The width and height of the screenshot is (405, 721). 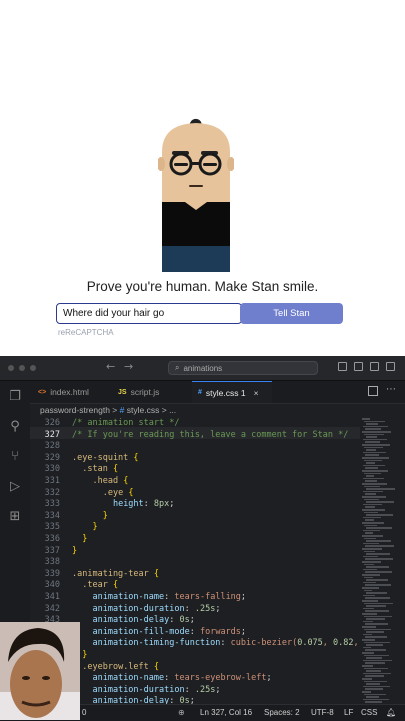 I want to click on extensions-icon: ⊞, so click(x=15, y=517).